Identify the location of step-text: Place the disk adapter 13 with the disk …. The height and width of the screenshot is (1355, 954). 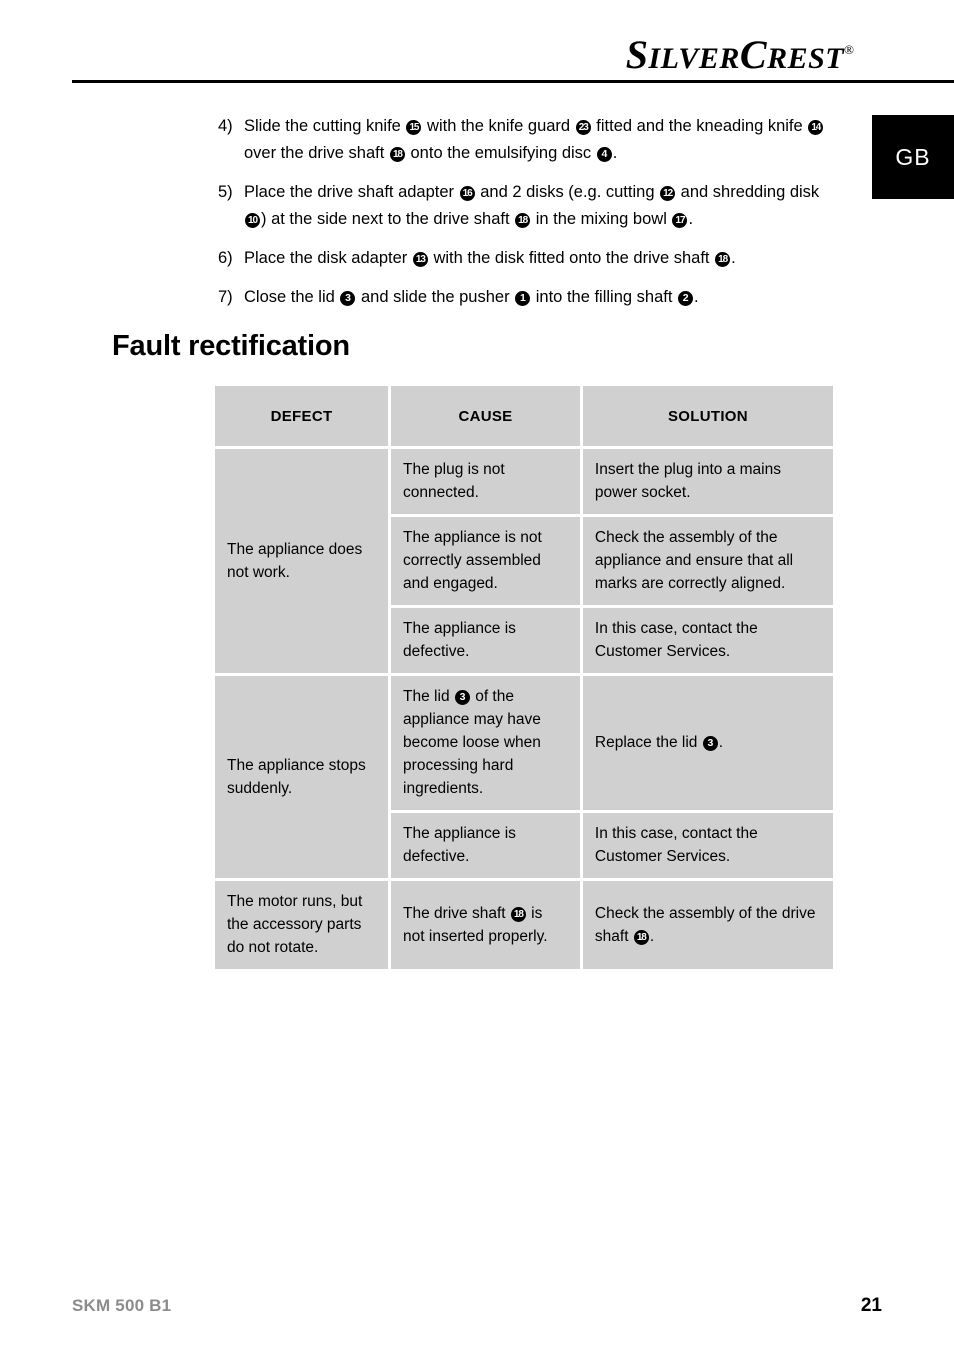
(490, 258).